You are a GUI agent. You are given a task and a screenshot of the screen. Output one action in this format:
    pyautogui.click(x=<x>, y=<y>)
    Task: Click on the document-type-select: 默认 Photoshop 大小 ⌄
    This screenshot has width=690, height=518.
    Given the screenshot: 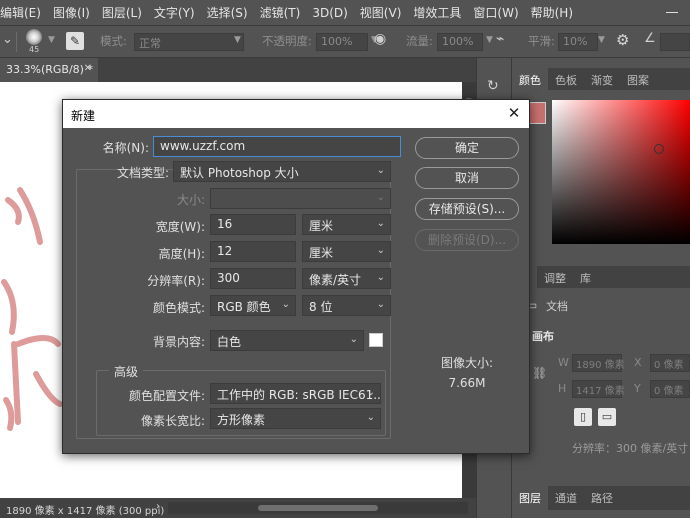 What is the action you would take?
    pyautogui.click(x=282, y=171)
    